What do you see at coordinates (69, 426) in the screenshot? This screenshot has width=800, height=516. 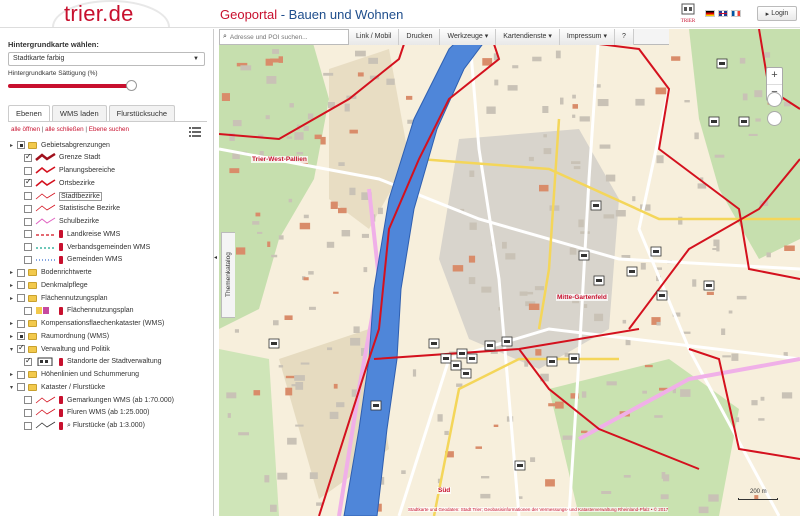 I see `magnifier-icon: ⌕` at bounding box center [69, 426].